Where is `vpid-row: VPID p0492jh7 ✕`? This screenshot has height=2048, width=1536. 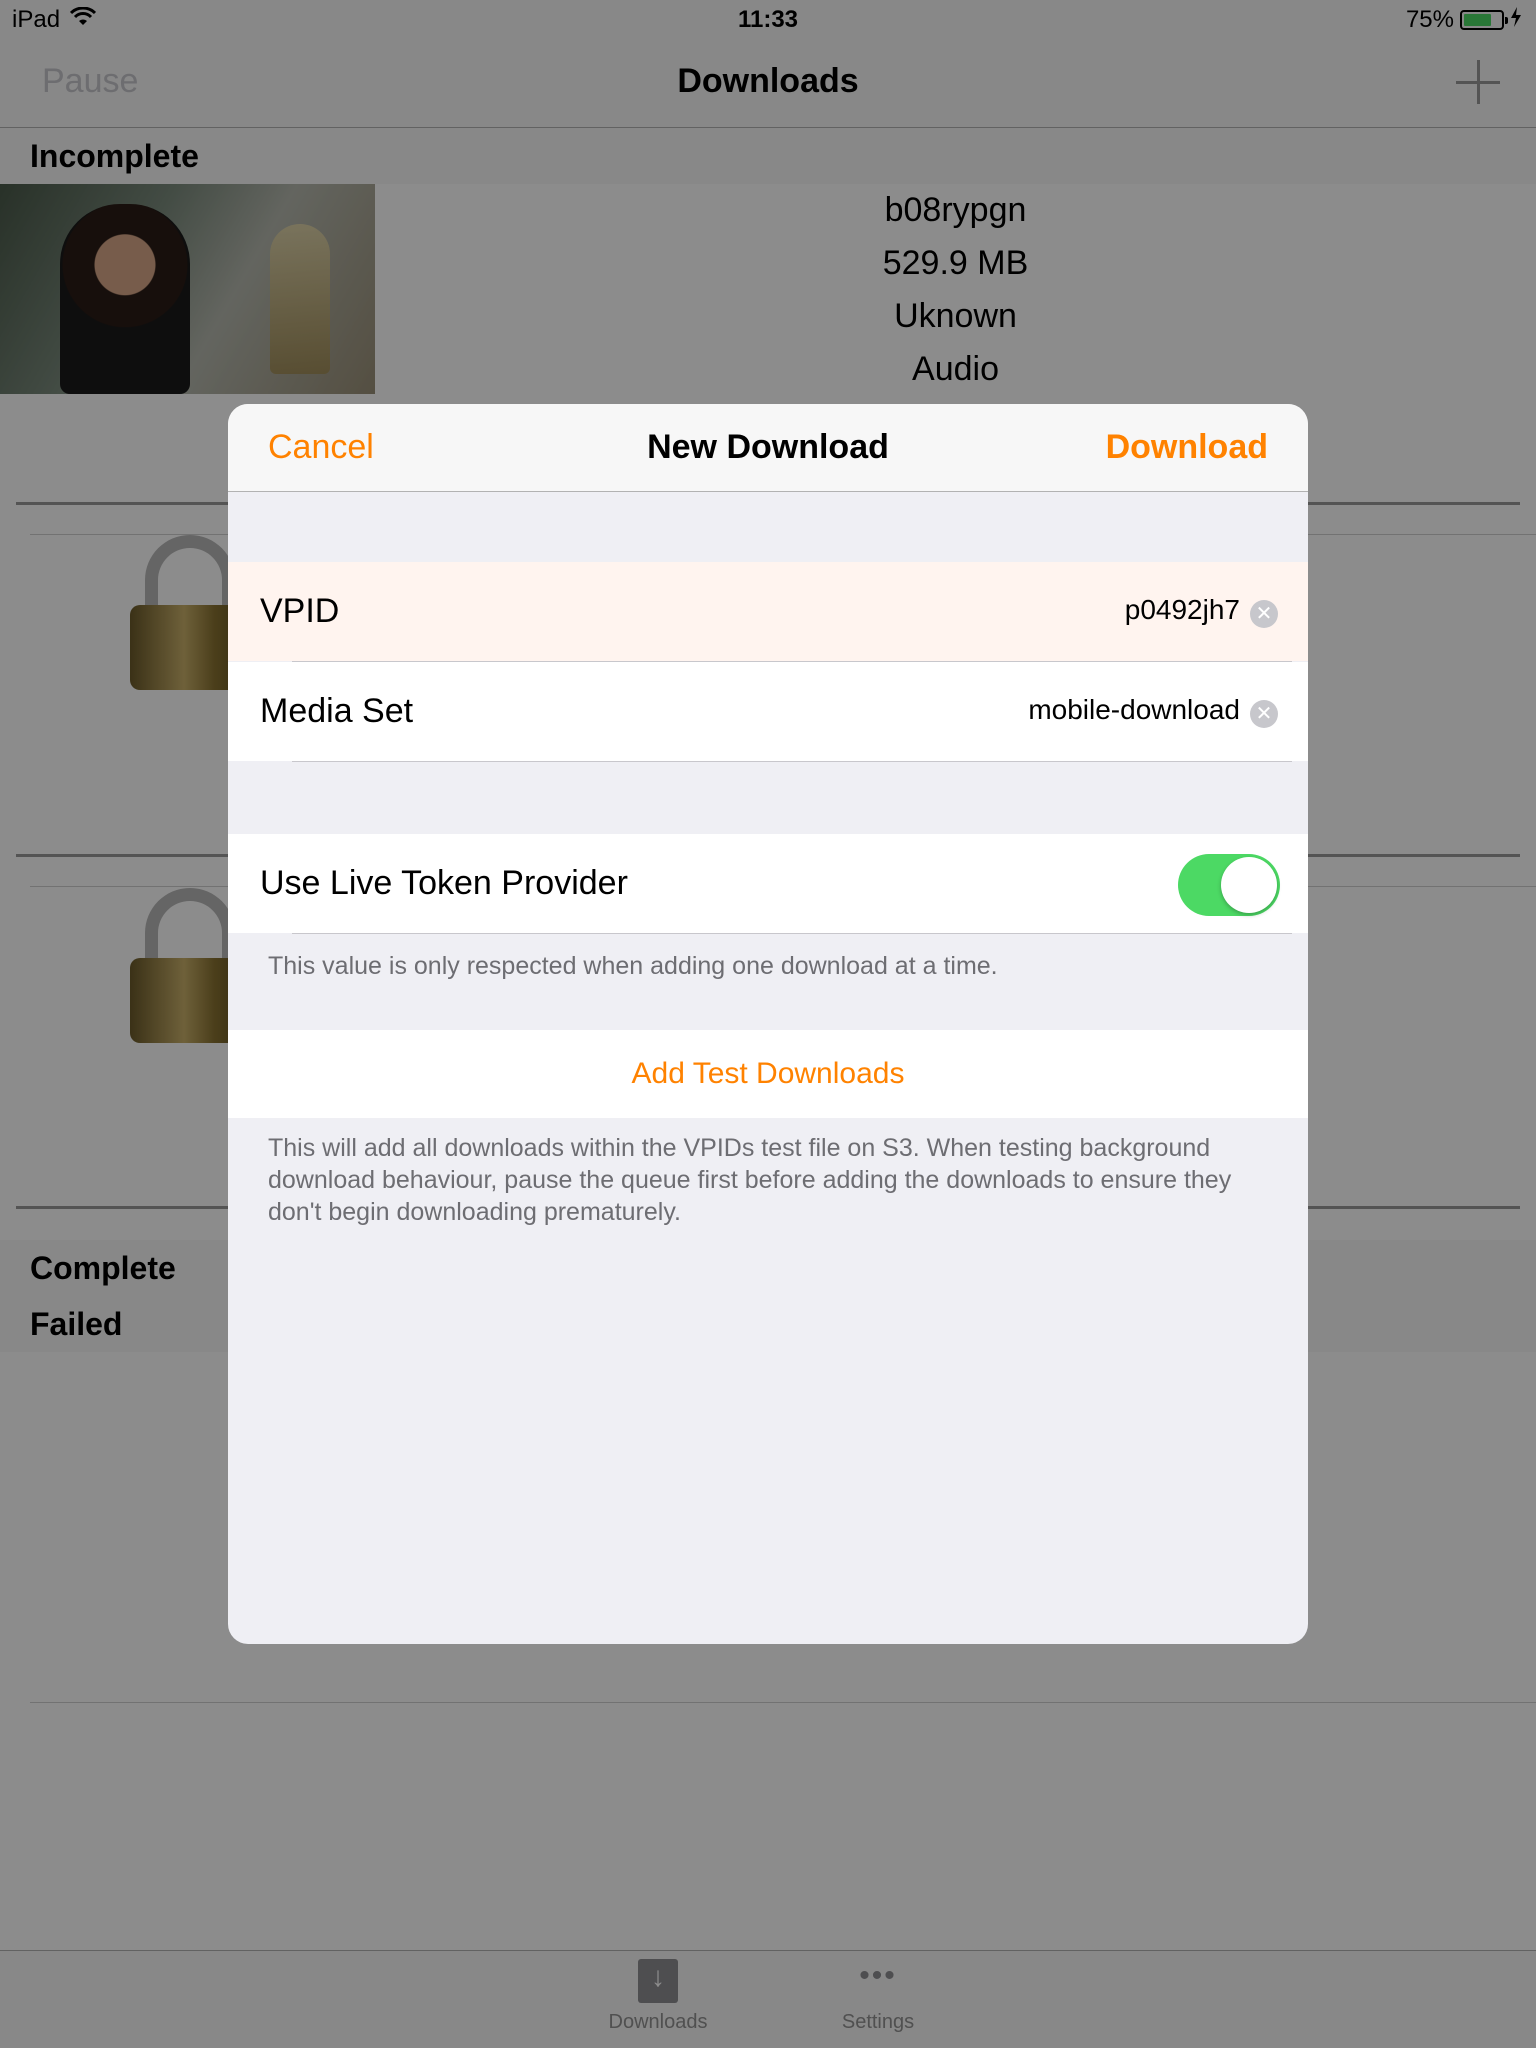 vpid-row: VPID p0492jh7 ✕ is located at coordinates (768, 611).